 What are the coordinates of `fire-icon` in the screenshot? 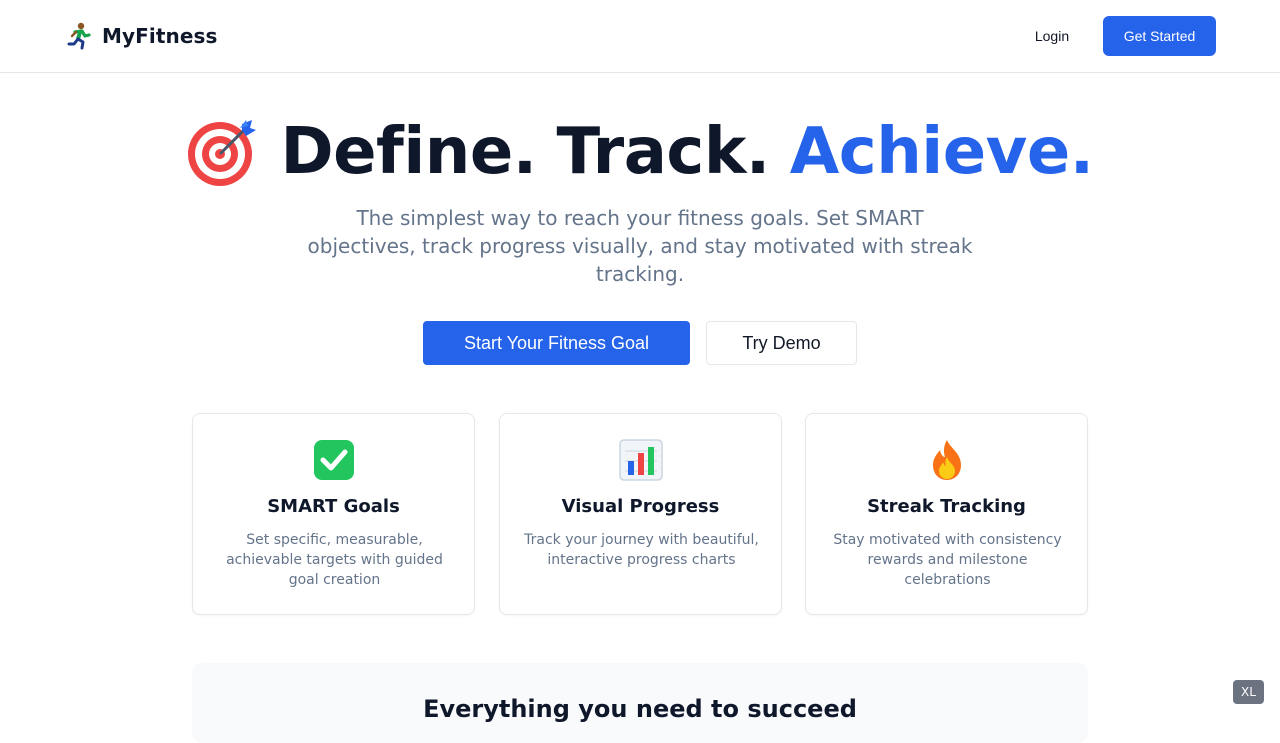 It's located at (946, 460).